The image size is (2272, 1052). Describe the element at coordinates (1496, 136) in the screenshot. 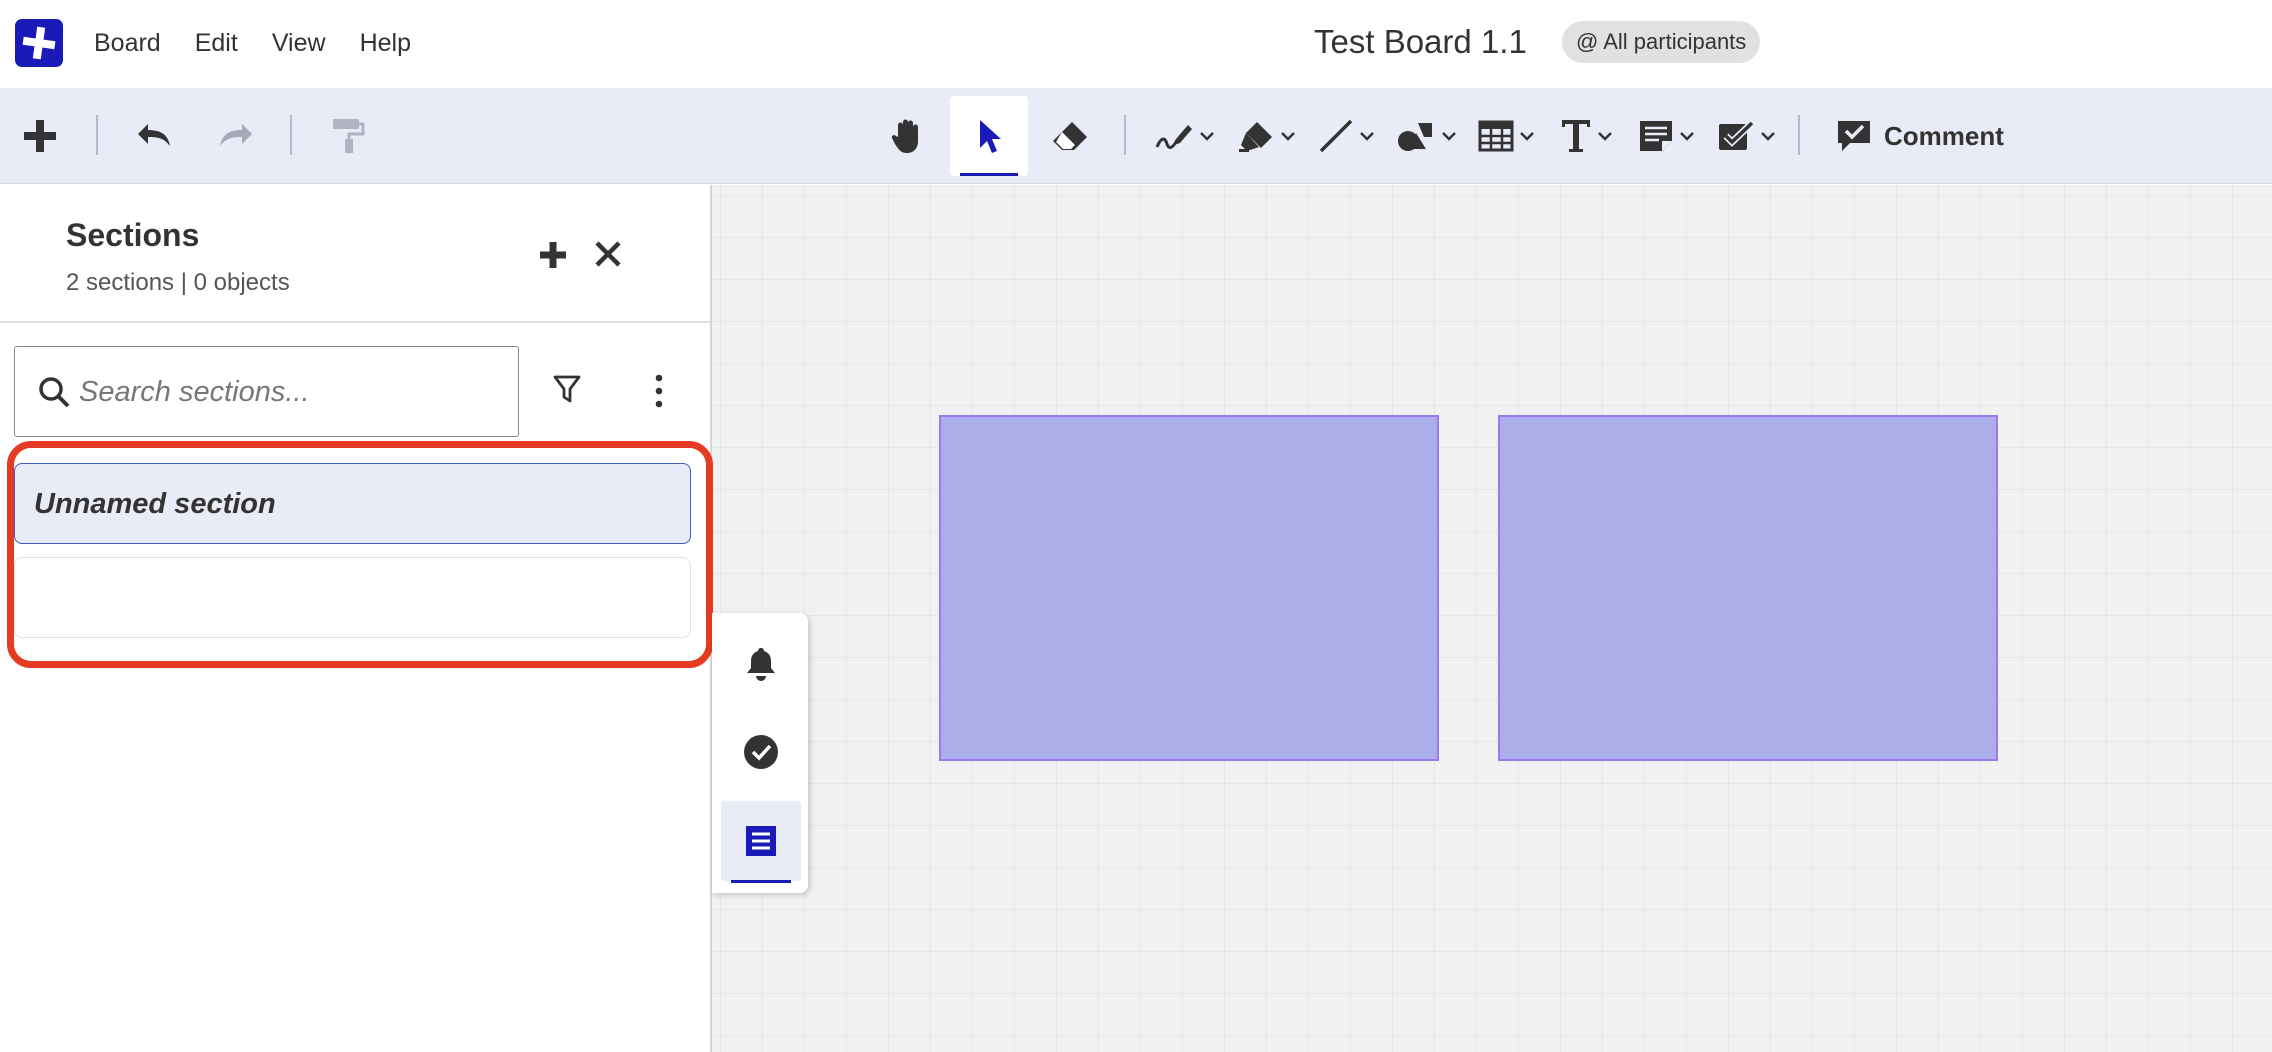

I see `table-icon` at that location.